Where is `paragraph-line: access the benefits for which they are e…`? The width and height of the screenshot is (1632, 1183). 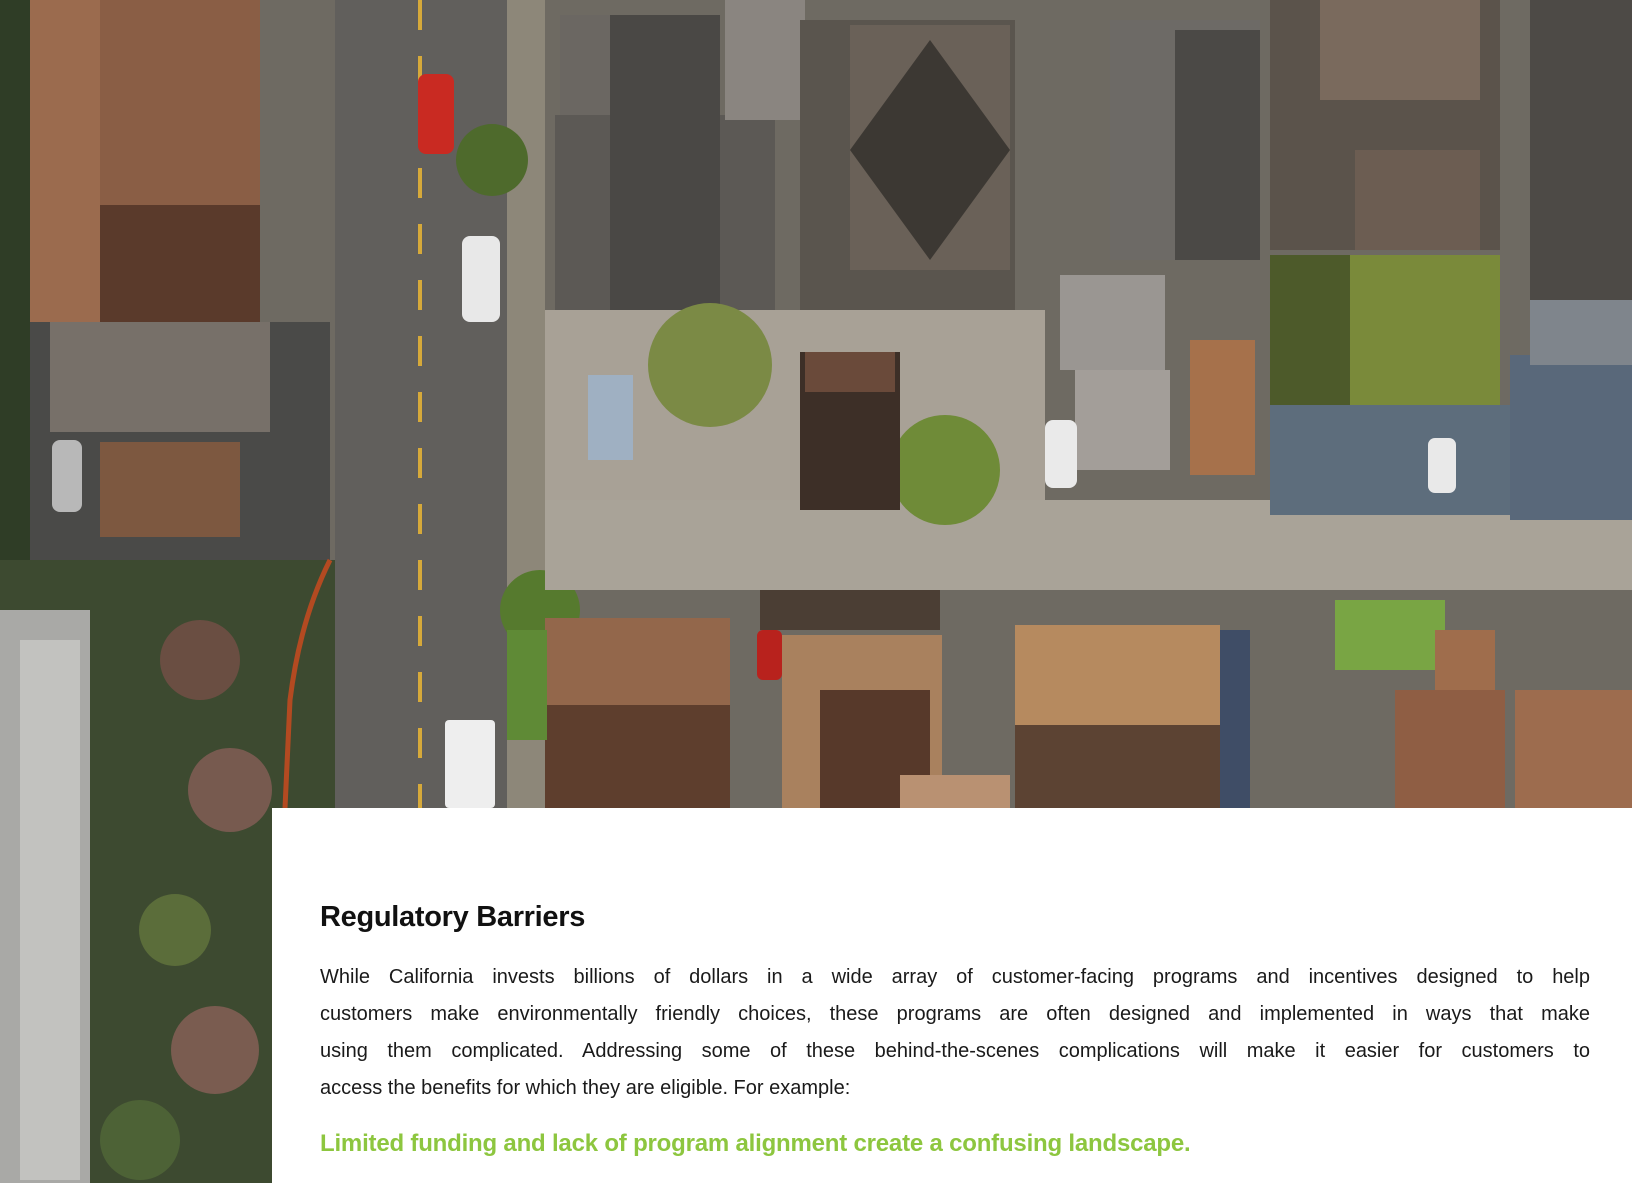
paragraph-line: access the benefits for which they are e… is located at coordinates (585, 1088).